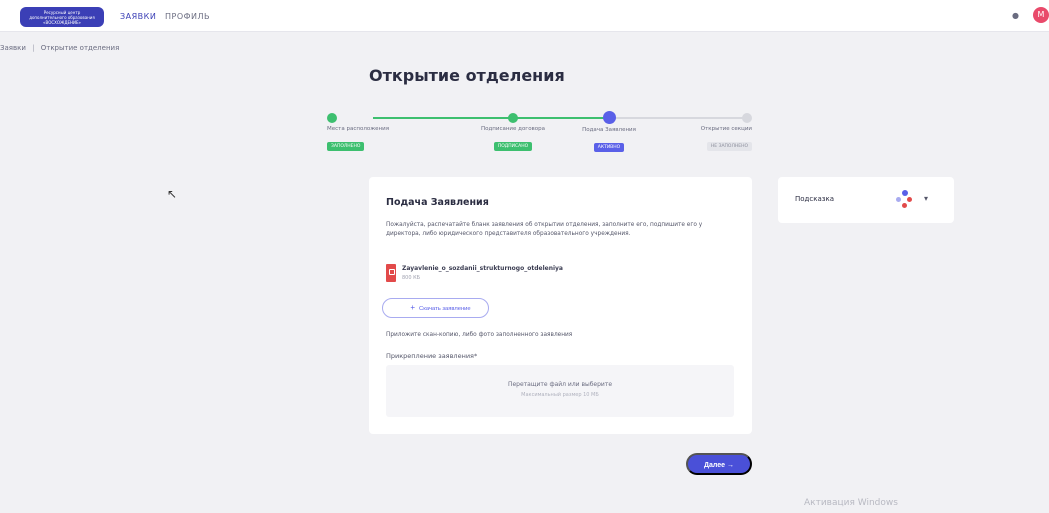 The image size is (1049, 513). Describe the element at coordinates (729, 146) in the screenshot. I see `step-badge: НЕ ЗАПОЛНЕНО` at that location.